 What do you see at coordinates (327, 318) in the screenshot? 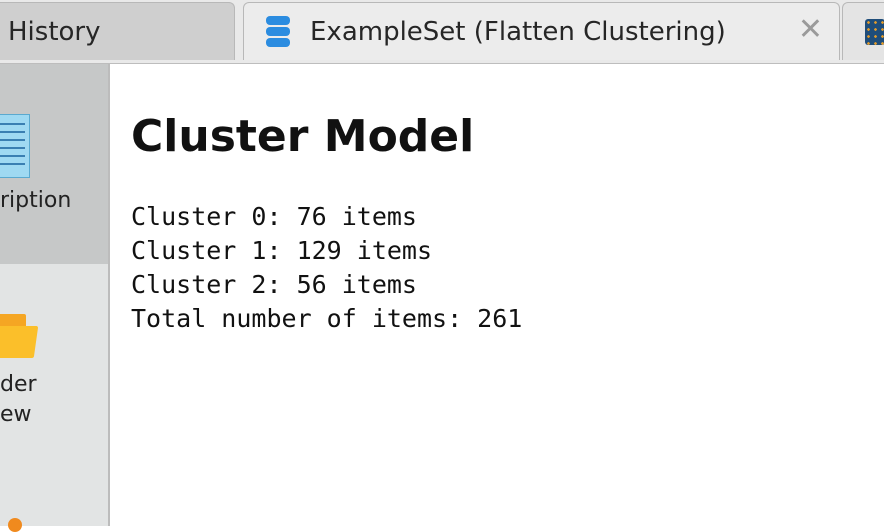
I see `total-items-line: Total number of items: 261` at bounding box center [327, 318].